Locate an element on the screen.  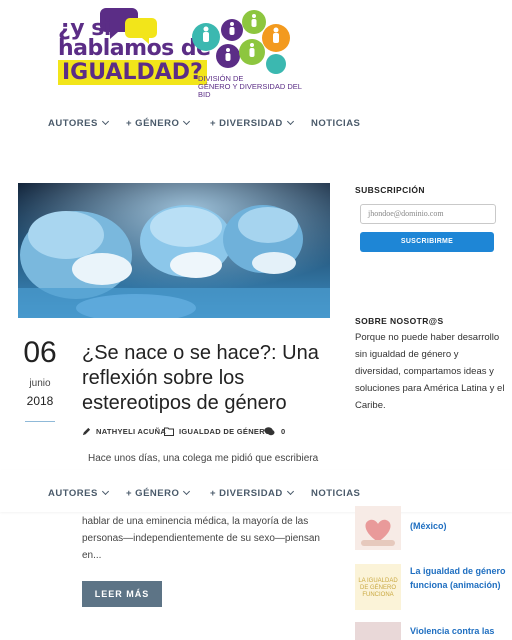
post-featured-image is located at coordinates (174, 250).